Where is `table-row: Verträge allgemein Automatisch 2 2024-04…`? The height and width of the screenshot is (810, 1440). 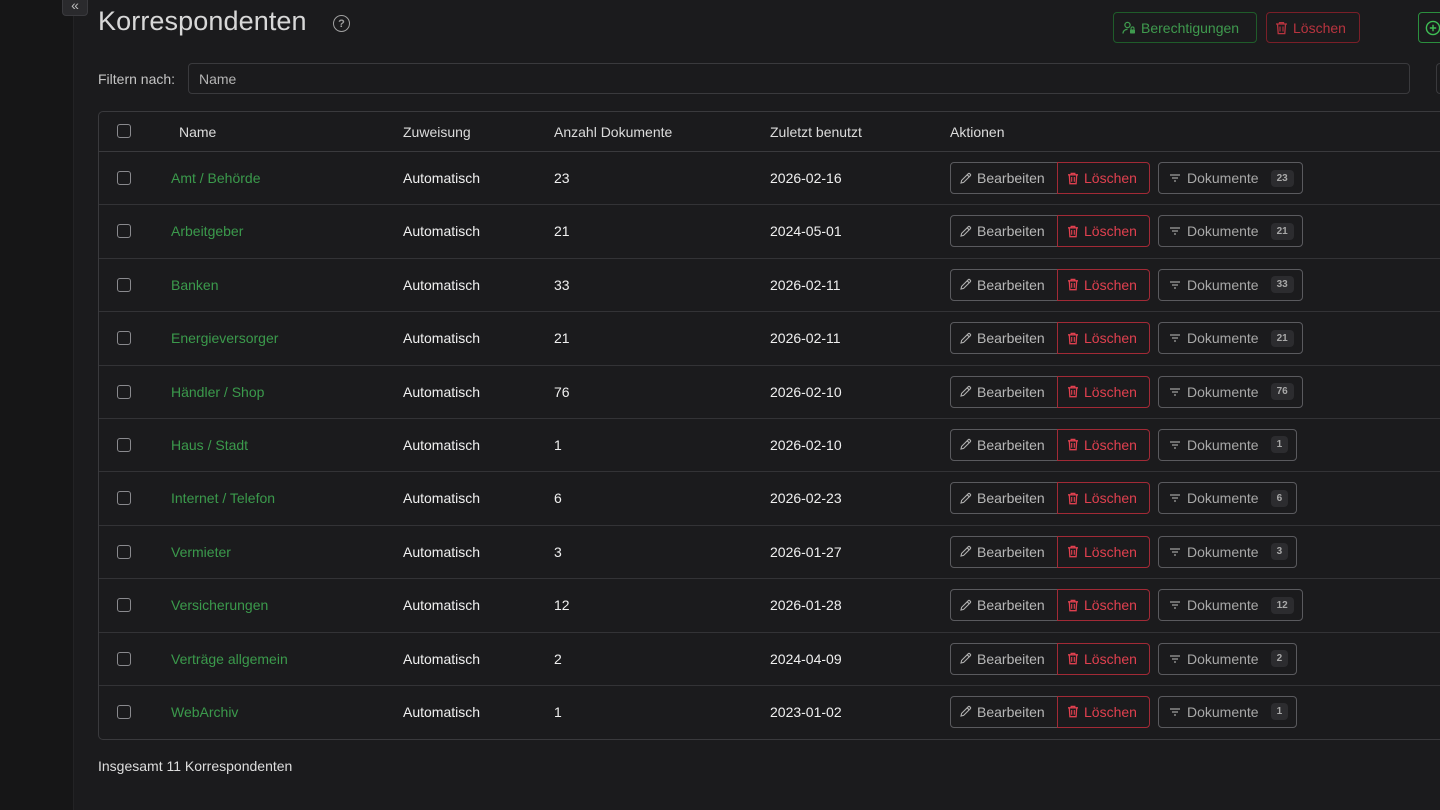
table-row: Verträge allgemein Automatisch 2 2024-04… is located at coordinates (769, 659).